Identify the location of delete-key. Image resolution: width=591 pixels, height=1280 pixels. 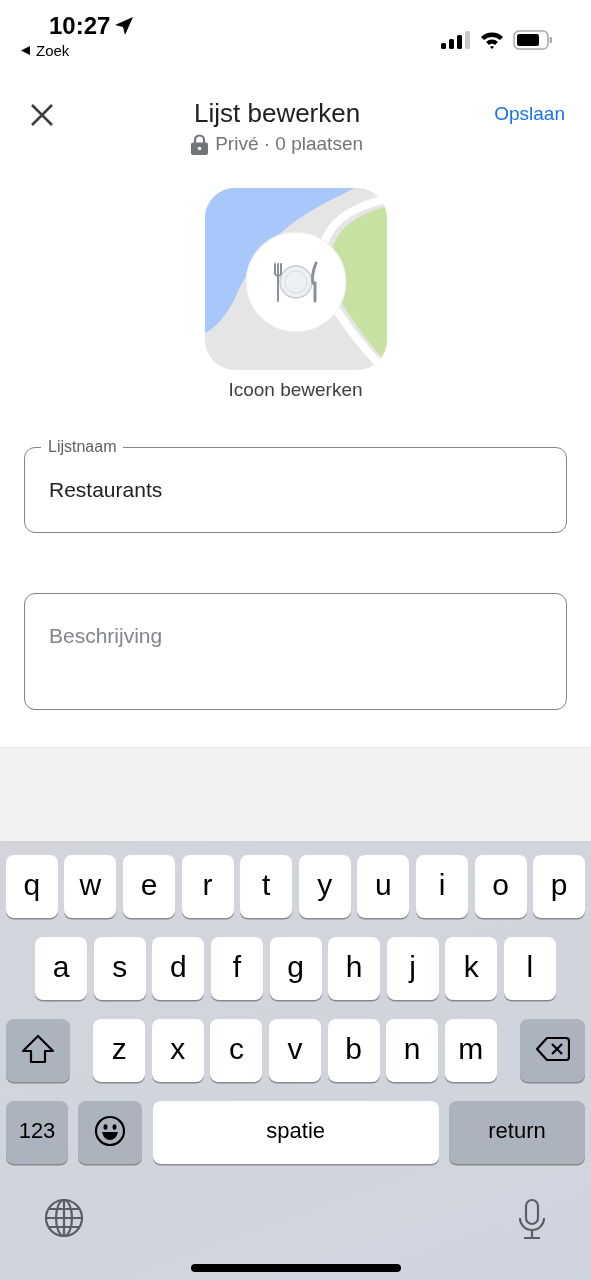
(552, 1050).